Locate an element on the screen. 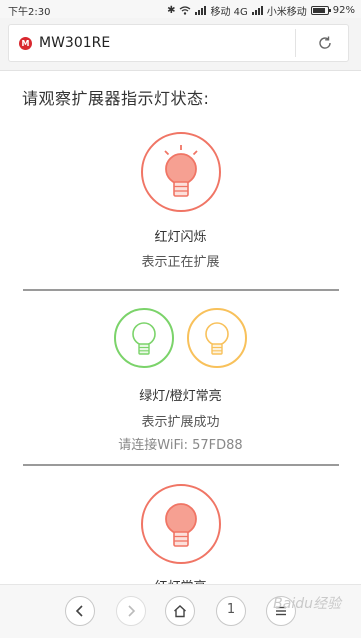  baidu-watermark: Baidu经验 is located at coordinates (307, 604).